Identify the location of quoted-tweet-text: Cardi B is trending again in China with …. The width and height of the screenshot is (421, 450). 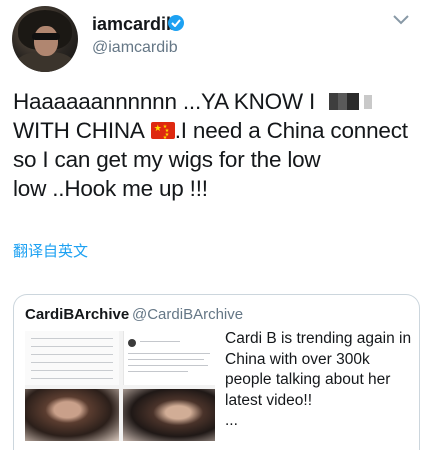
(319, 380).